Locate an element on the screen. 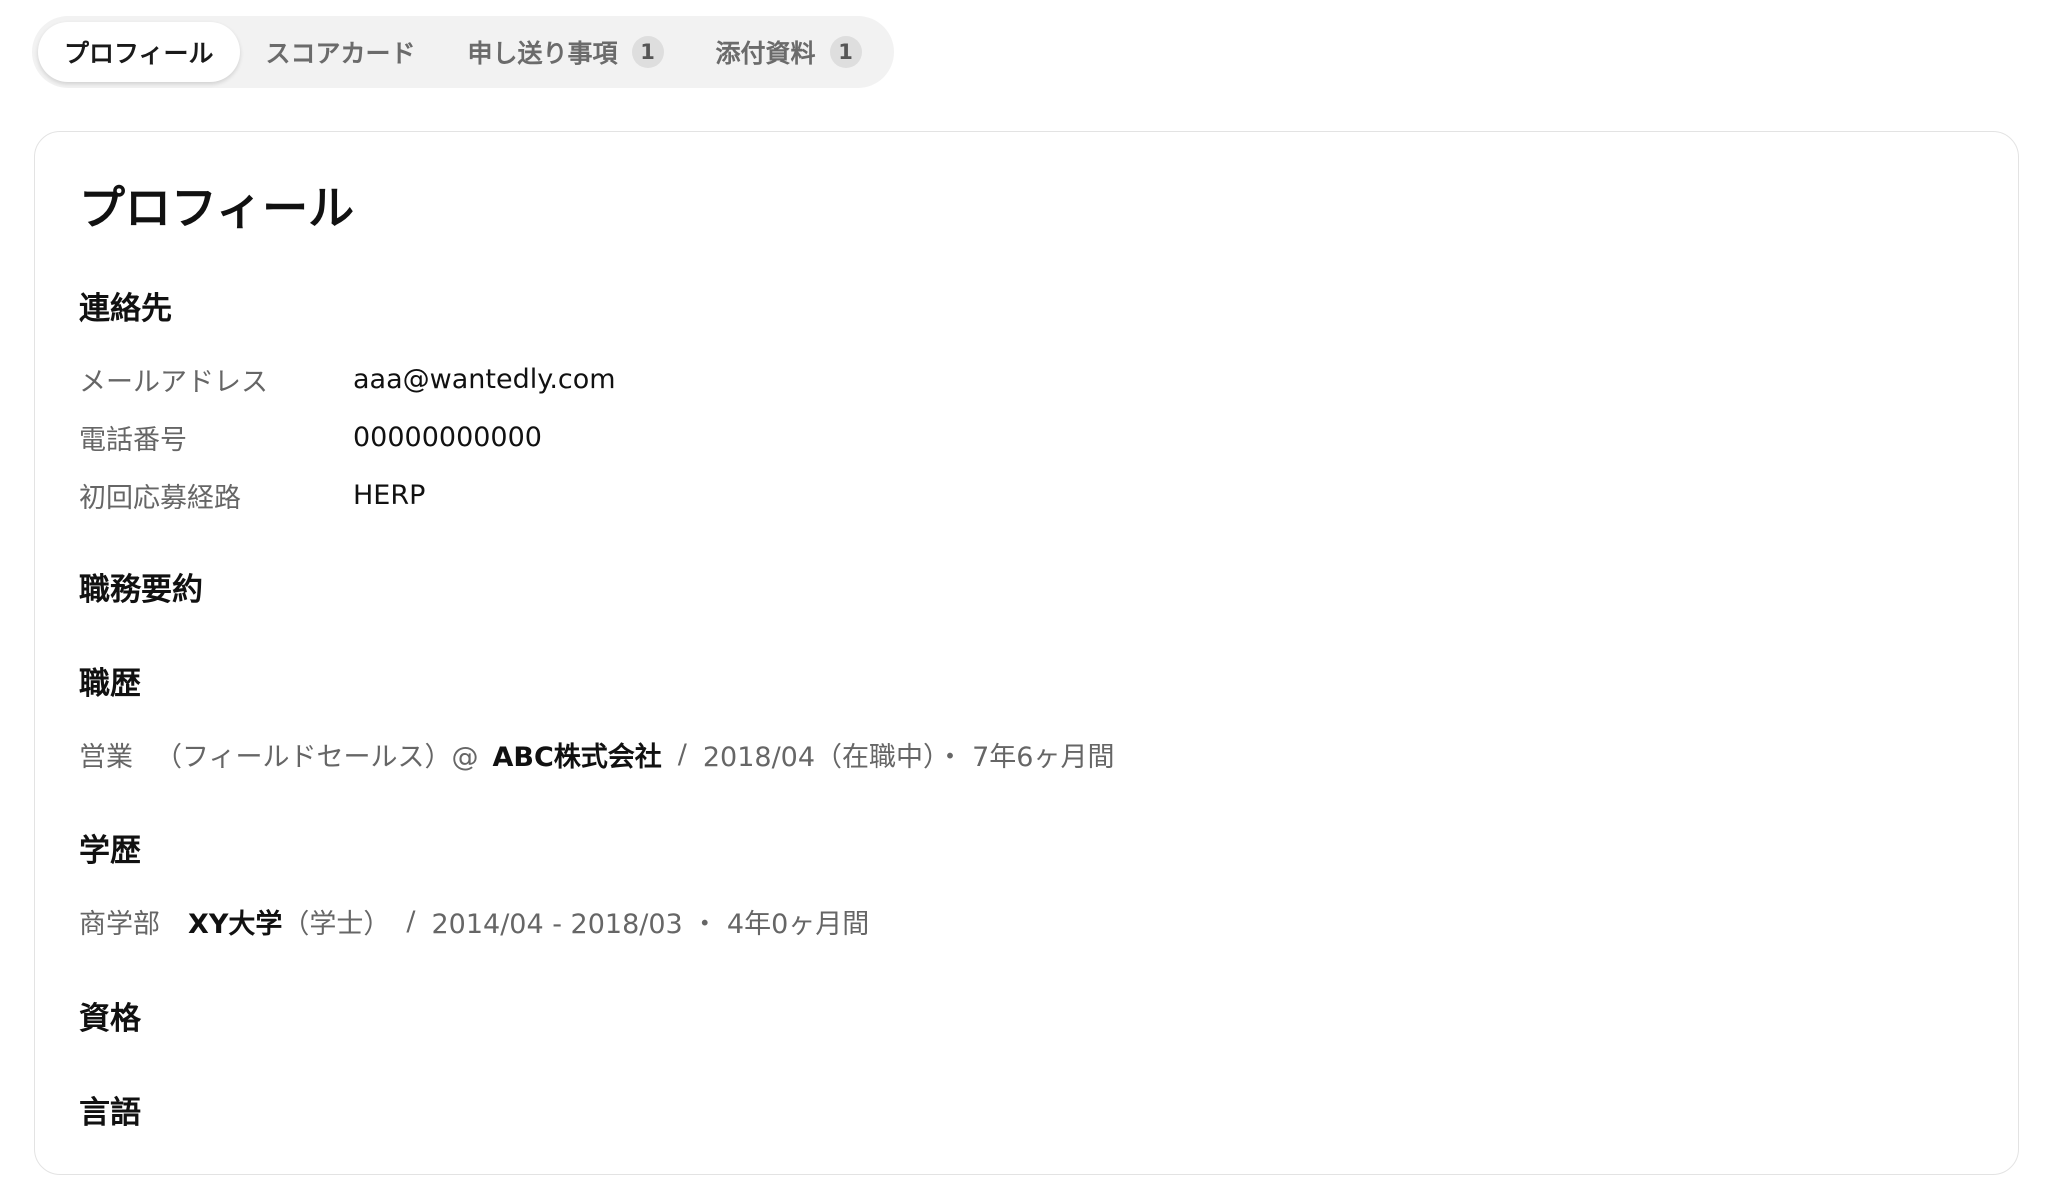  tab-handover-notes-label: 申し送り事項 is located at coordinates (542, 53).